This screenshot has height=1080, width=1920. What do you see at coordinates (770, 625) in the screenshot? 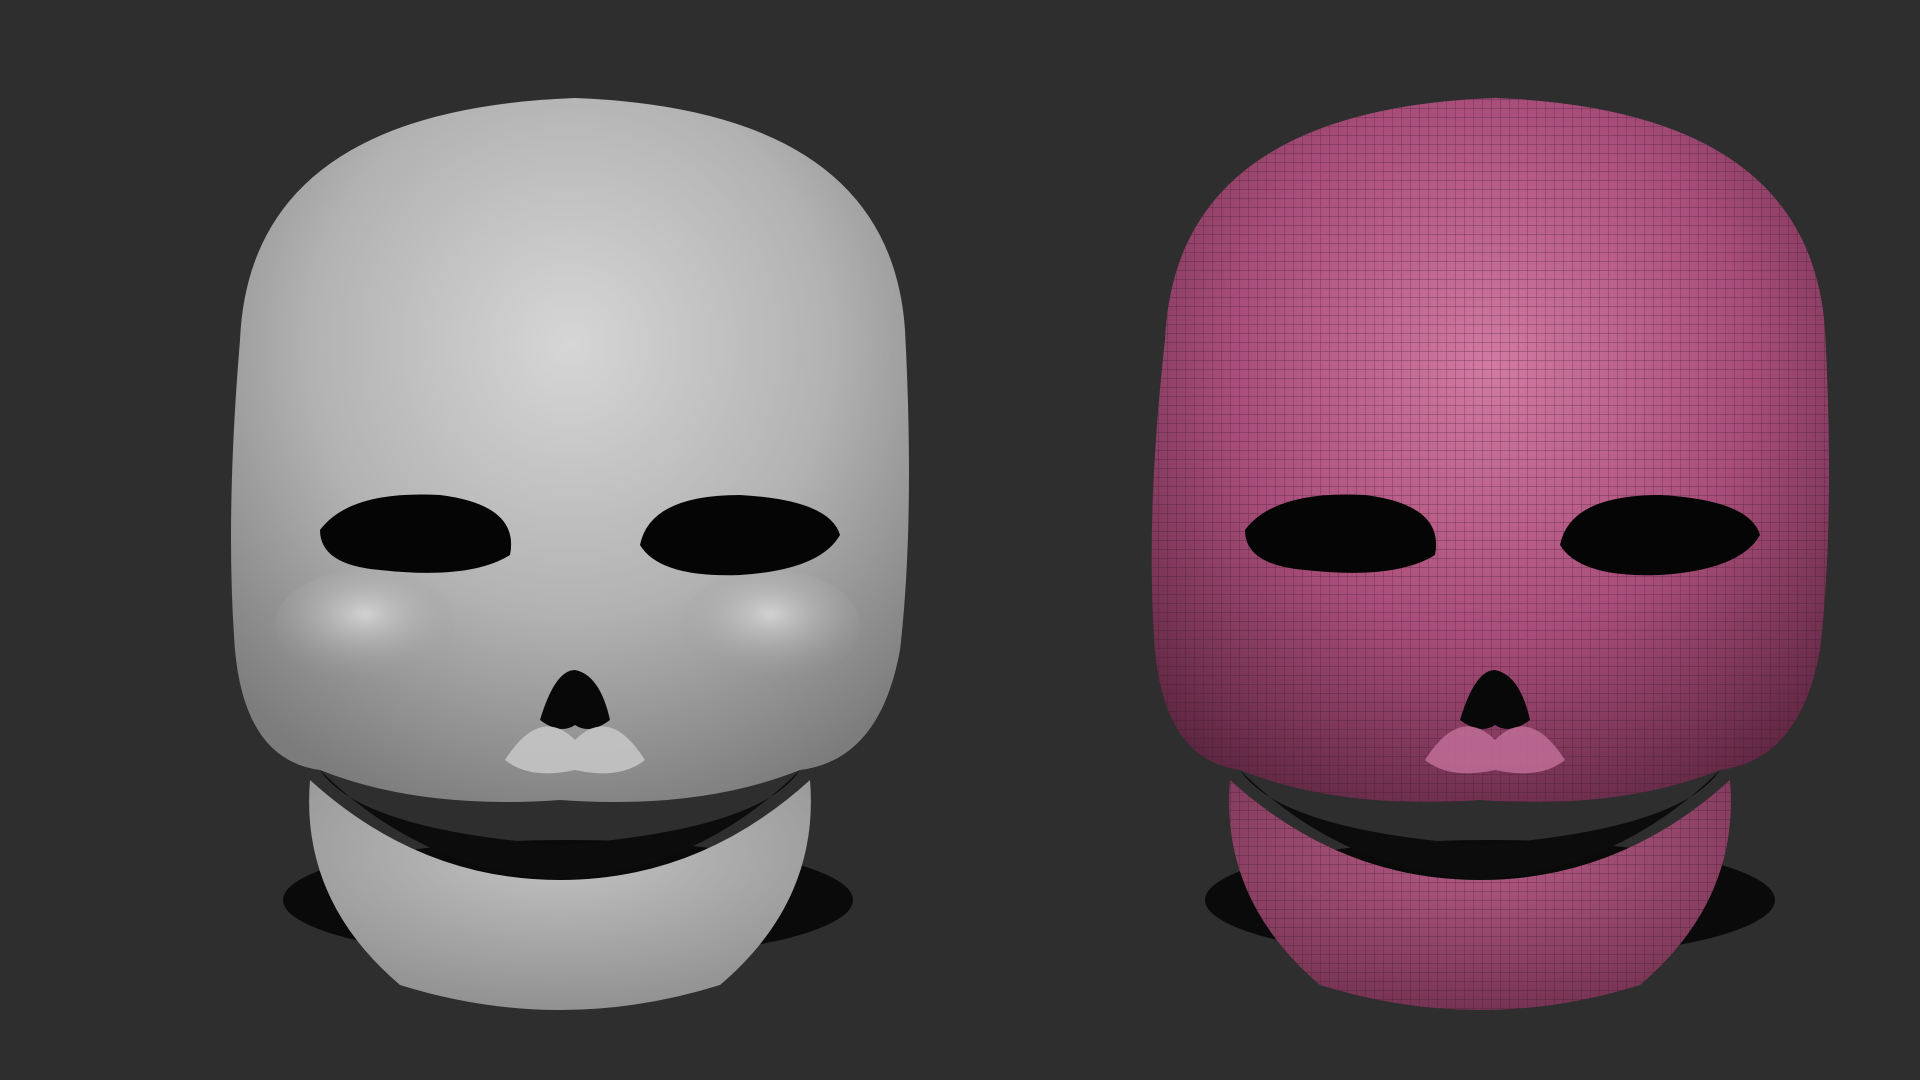
I see `right-cheek` at bounding box center [770, 625].